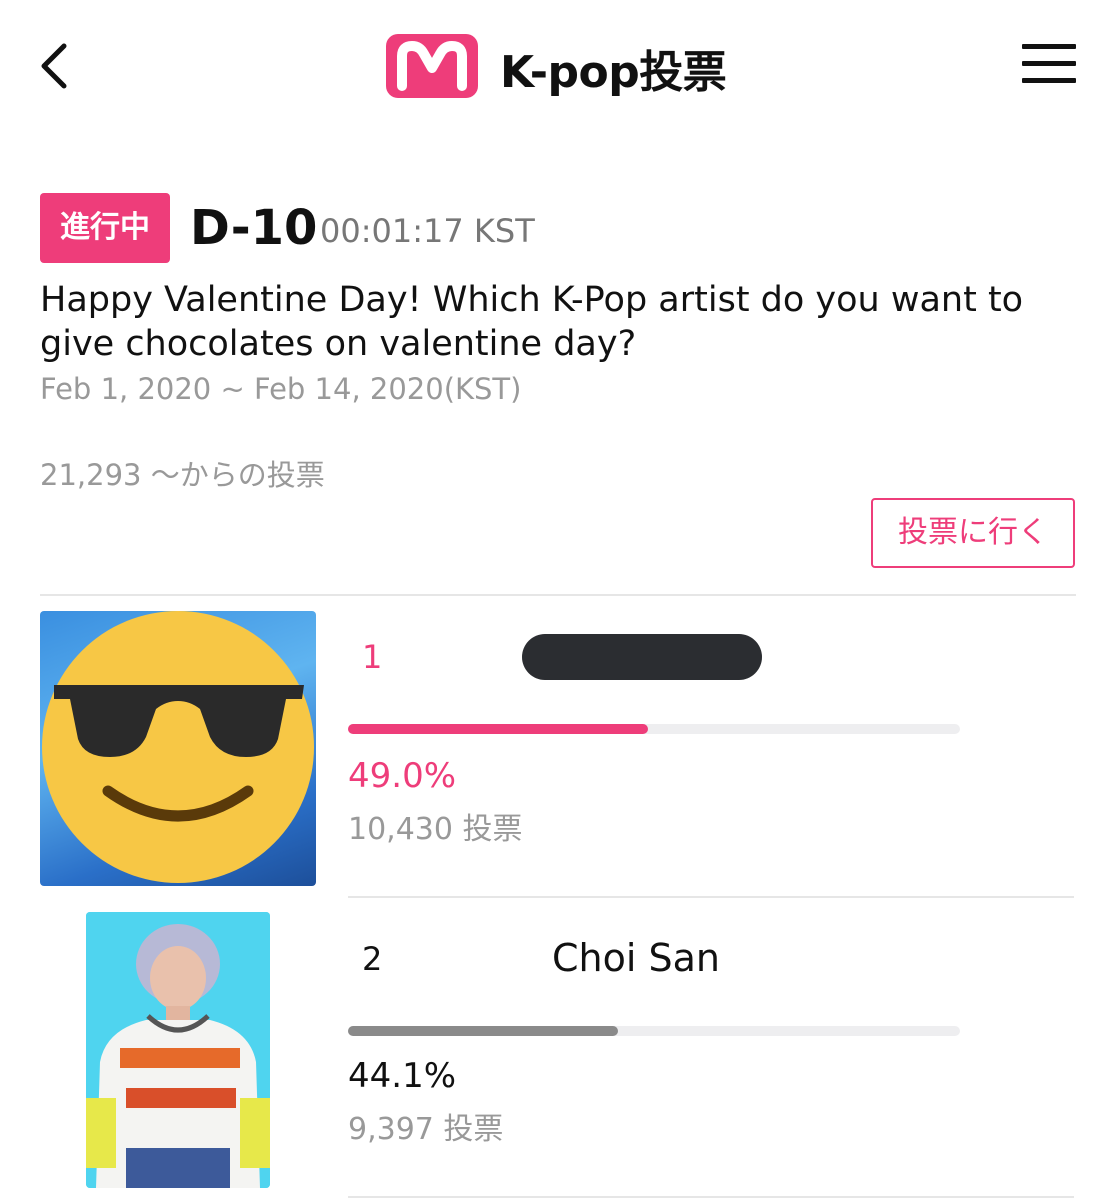 Image resolution: width=1116 pixels, height=1200 pixels. Describe the element at coordinates (372, 959) in the screenshot. I see `rank-2-number: 2` at that location.